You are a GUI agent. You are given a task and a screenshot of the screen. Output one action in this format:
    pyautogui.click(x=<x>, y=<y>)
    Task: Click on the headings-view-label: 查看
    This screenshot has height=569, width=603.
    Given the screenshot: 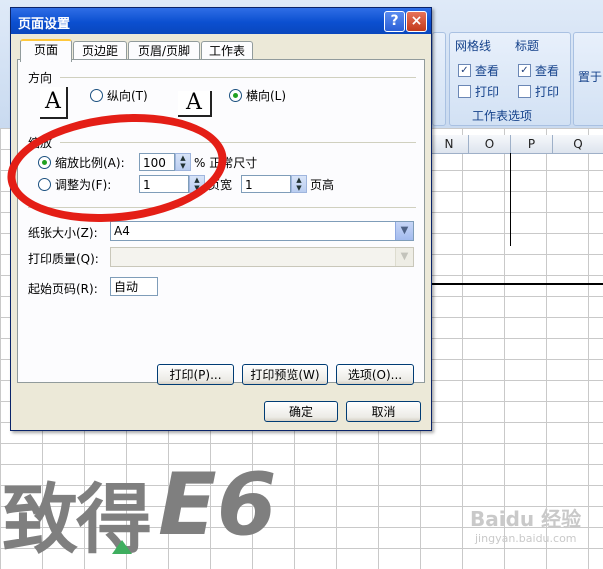 What is the action you would take?
    pyautogui.click(x=547, y=71)
    